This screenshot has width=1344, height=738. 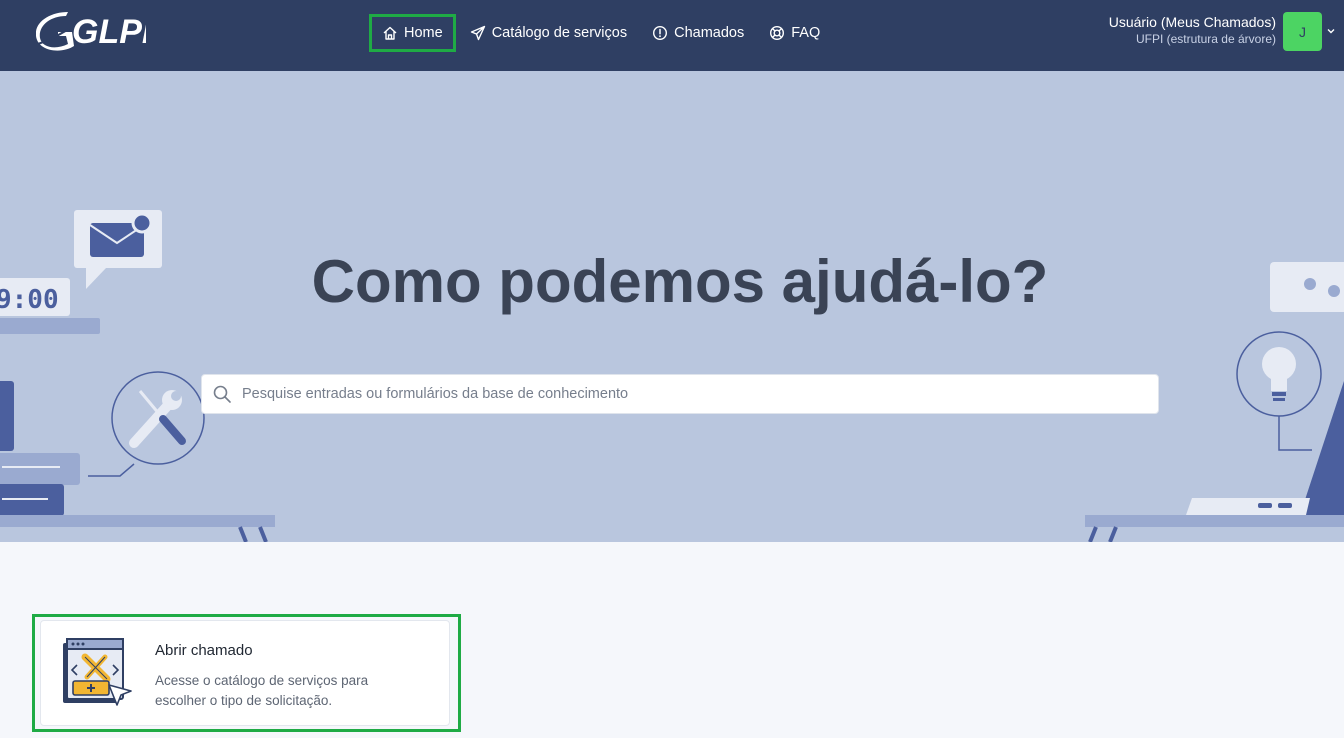 What do you see at coordinates (1192, 22) in the screenshot?
I see `user-name: Usuário (Meus Chamados)` at bounding box center [1192, 22].